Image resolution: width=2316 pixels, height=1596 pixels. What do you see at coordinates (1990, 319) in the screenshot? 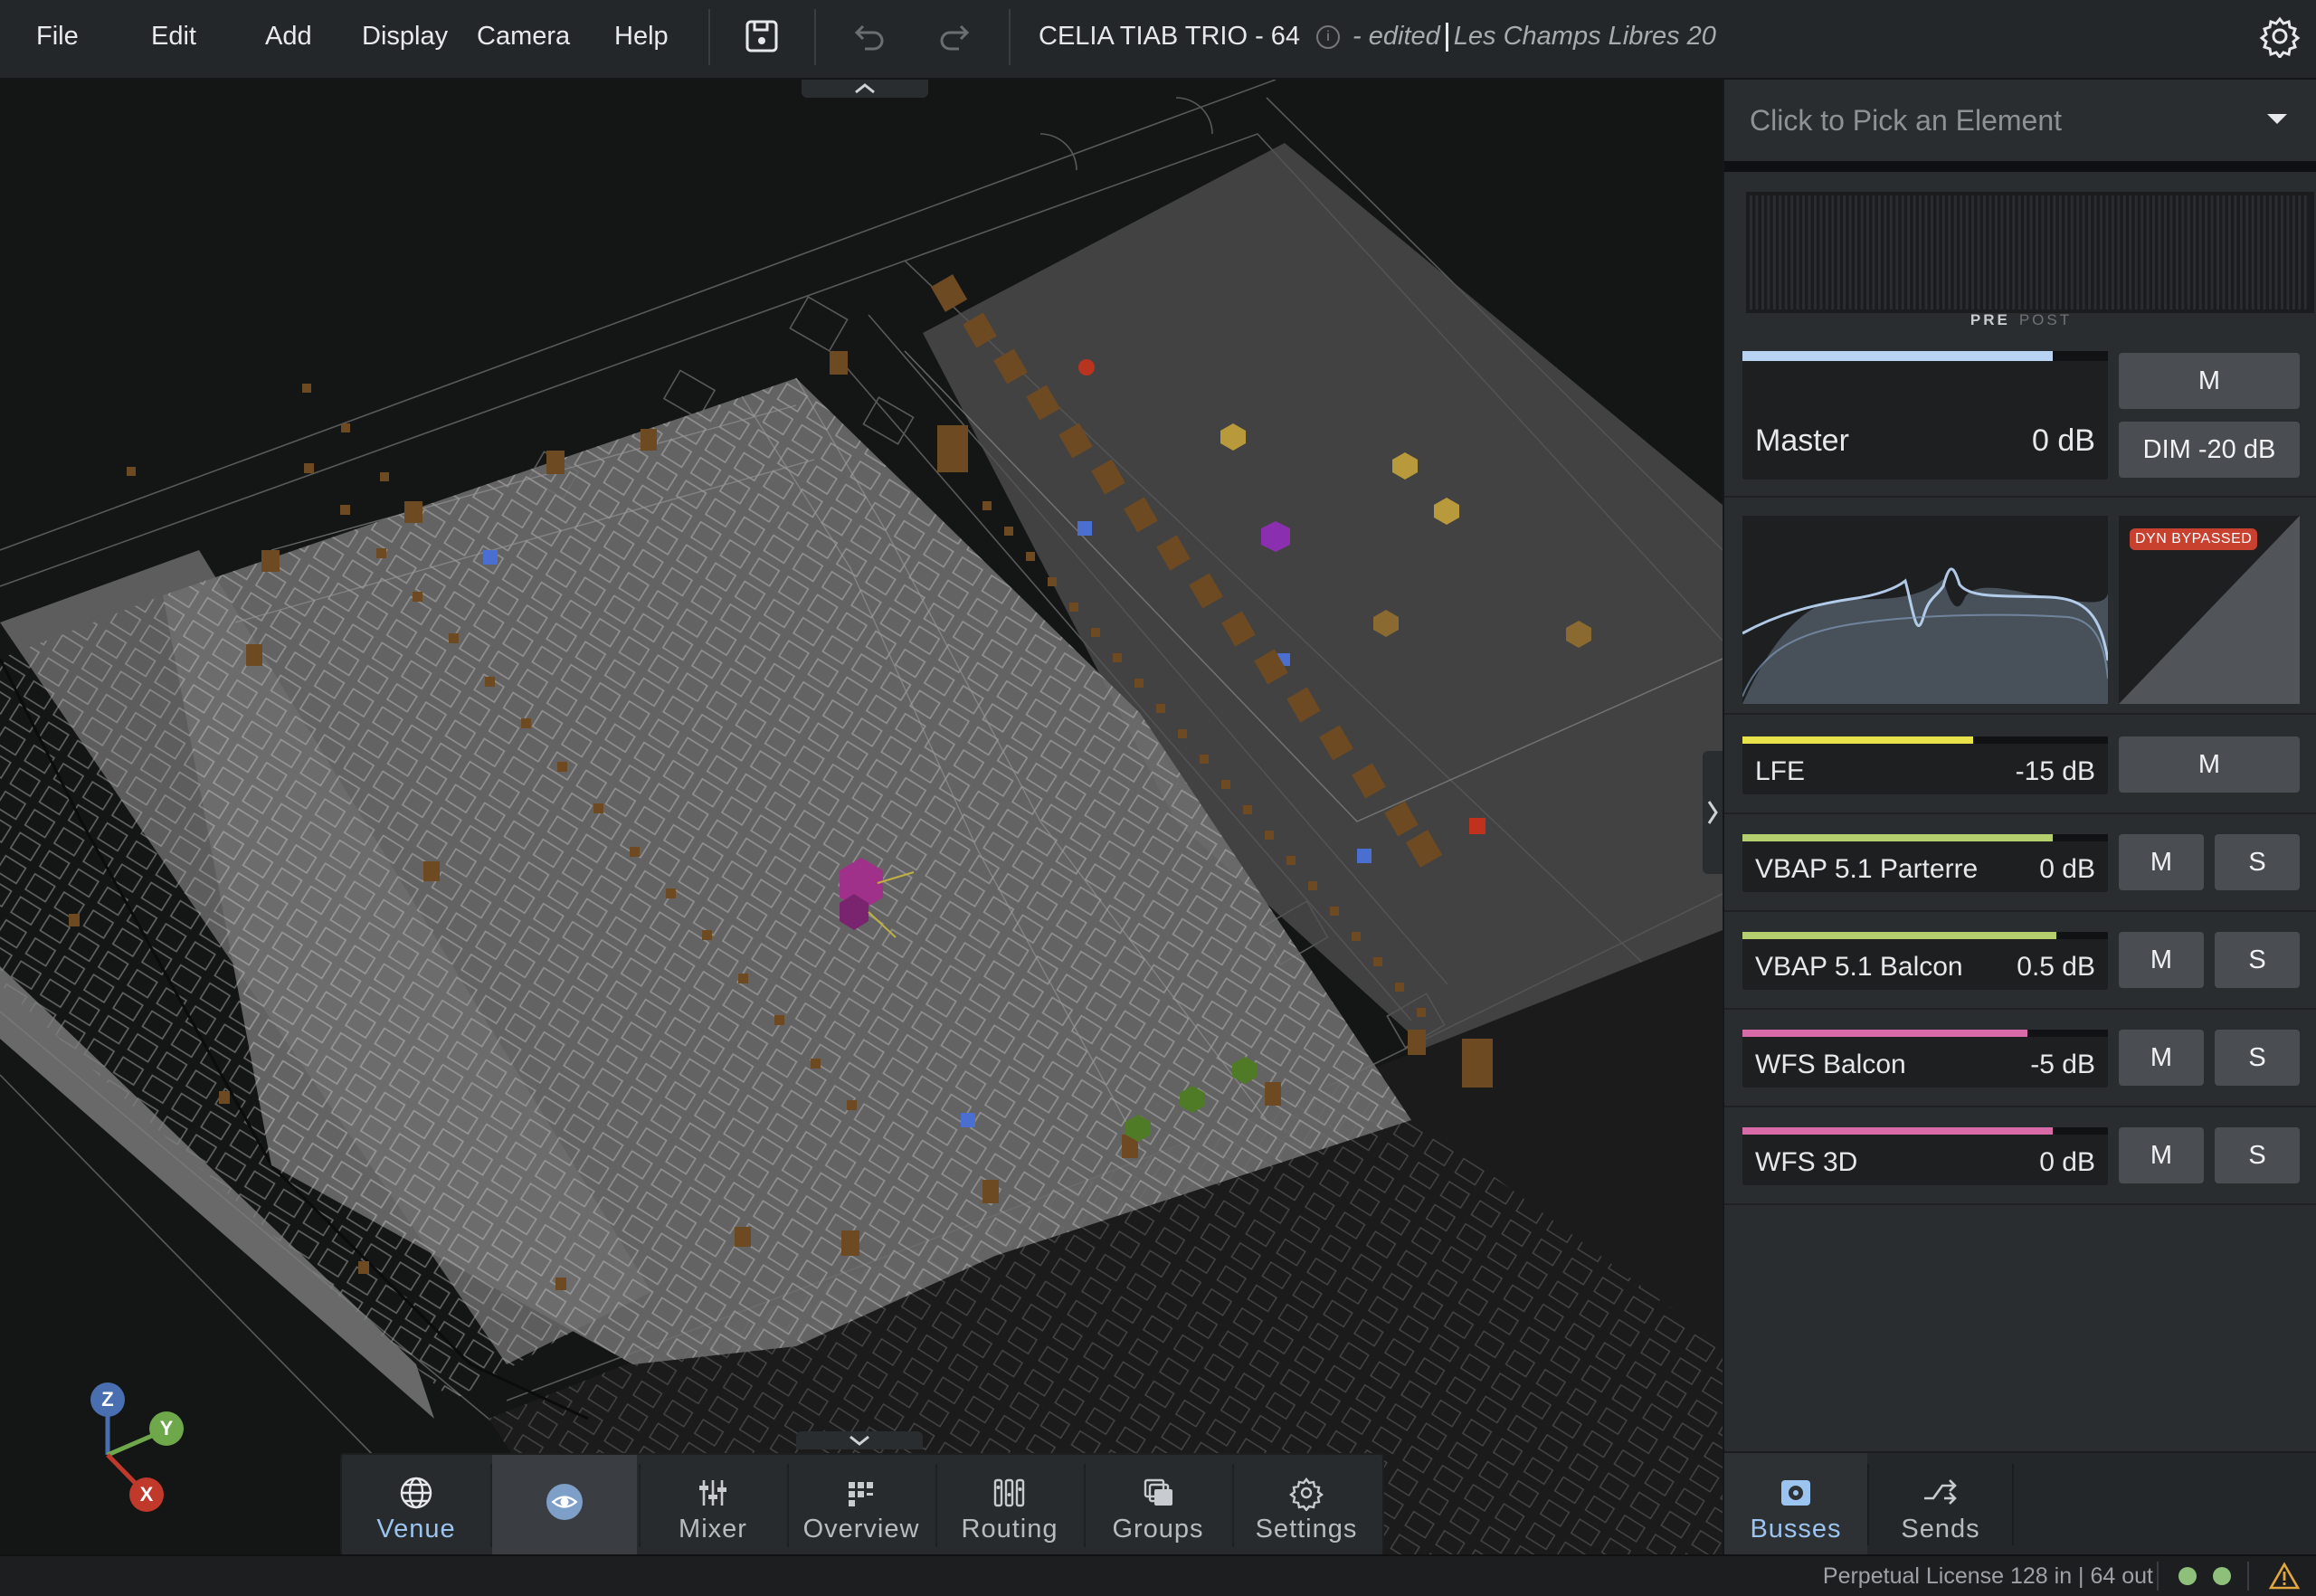
I see `meter-pre: PRE` at bounding box center [1990, 319].